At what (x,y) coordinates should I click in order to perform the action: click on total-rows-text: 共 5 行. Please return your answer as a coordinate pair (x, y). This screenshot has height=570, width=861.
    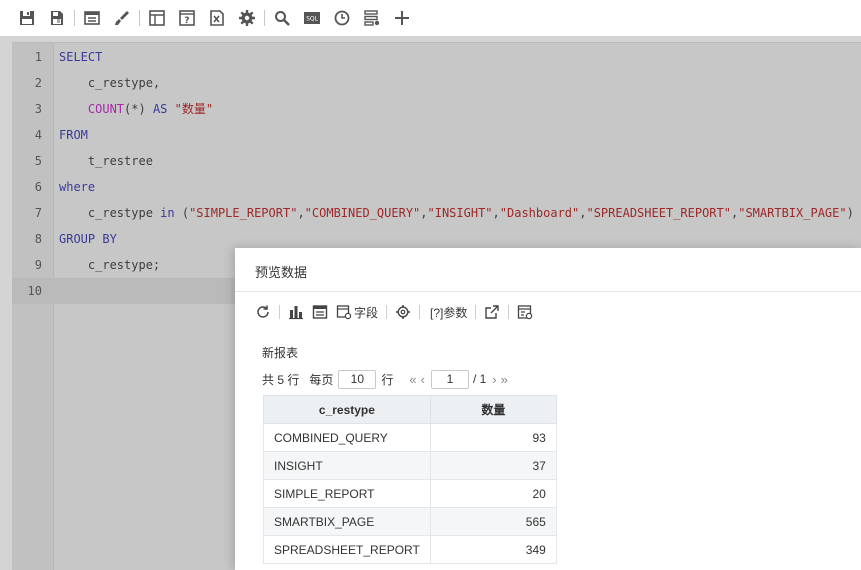
    Looking at the image, I should click on (281, 379).